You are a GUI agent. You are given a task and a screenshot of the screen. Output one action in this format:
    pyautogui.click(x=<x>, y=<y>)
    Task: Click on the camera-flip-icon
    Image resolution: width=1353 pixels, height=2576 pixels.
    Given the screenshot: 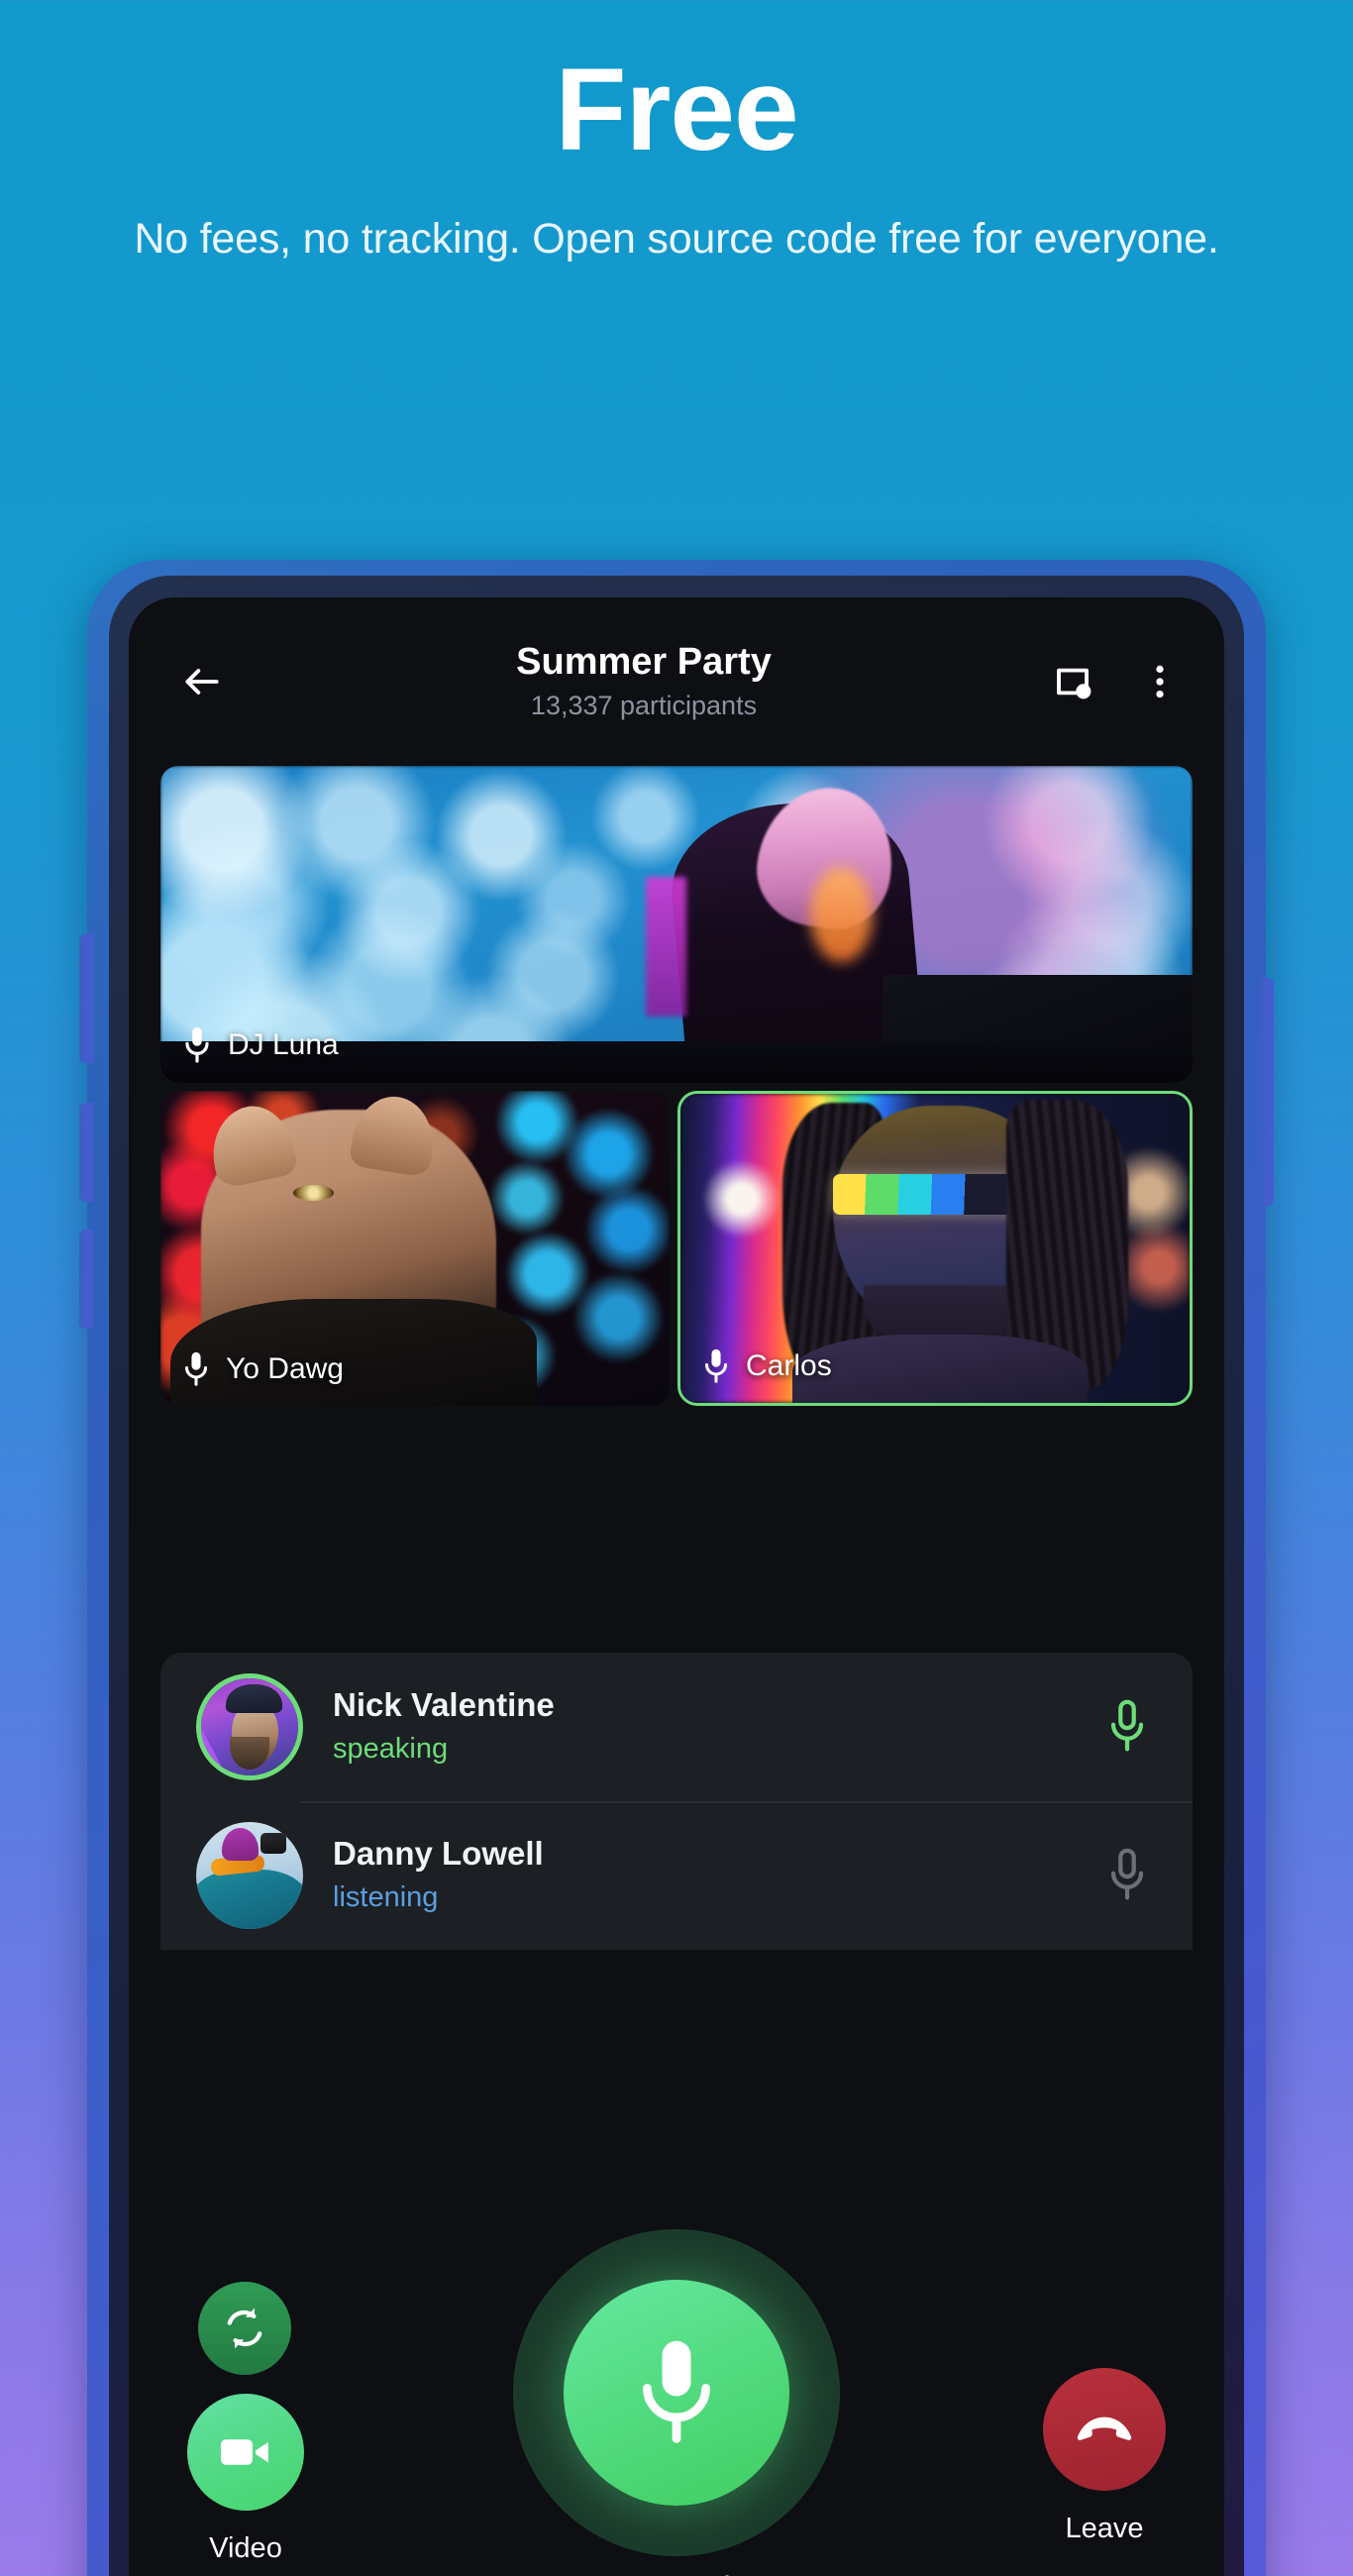 What is the action you would take?
    pyautogui.click(x=244, y=2328)
    